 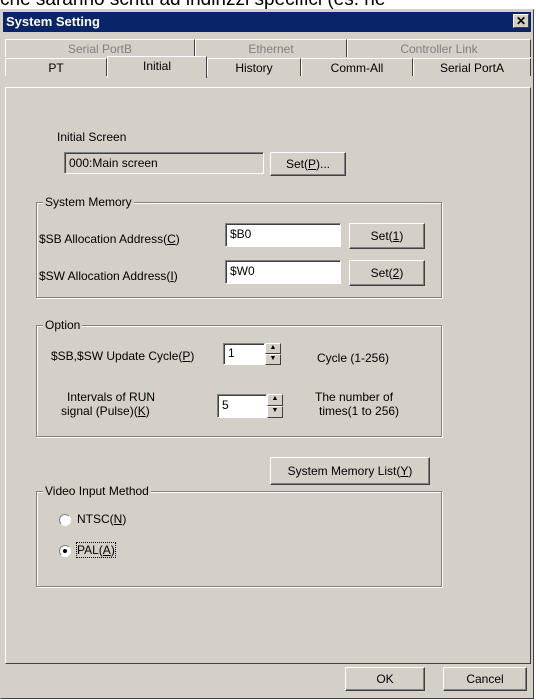 I want to click on tab-comm-all: Comm-All, so click(x=357, y=67).